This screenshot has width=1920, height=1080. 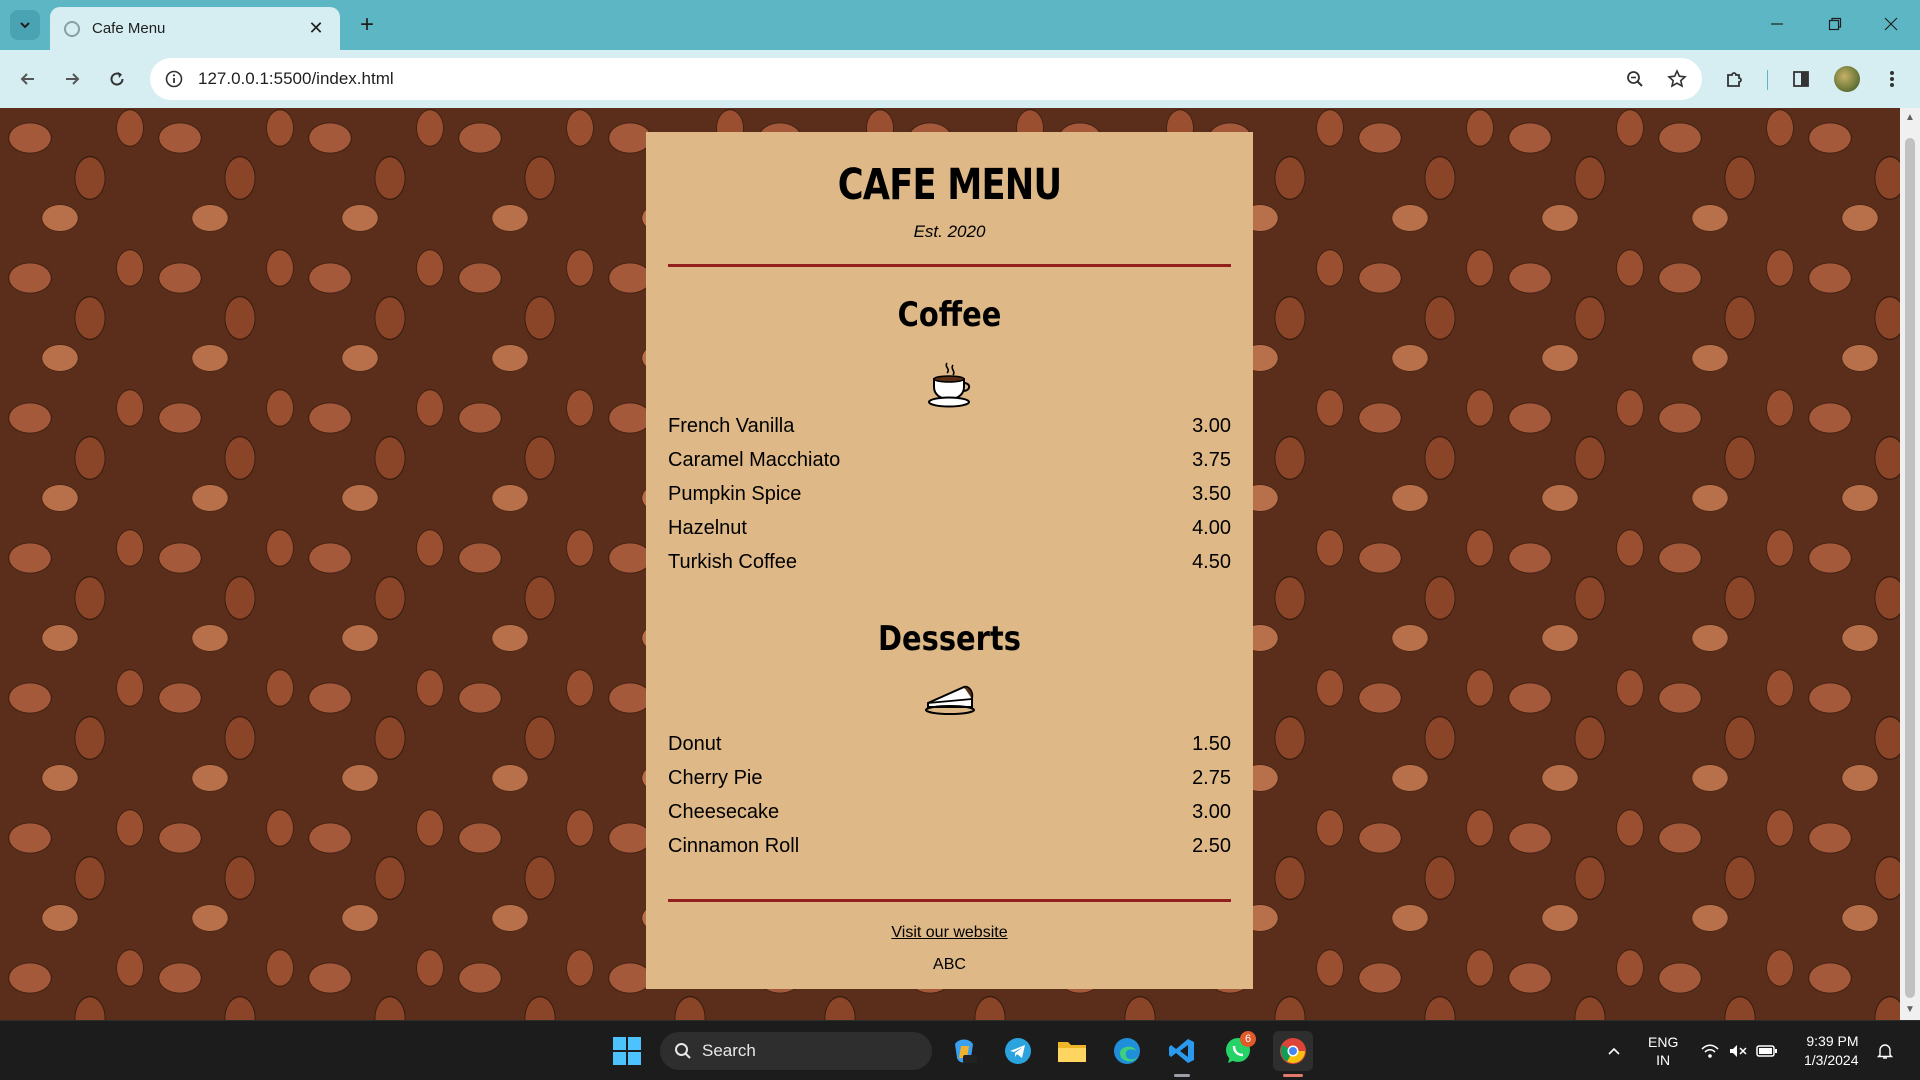 What do you see at coordinates (949, 231) in the screenshot?
I see `established-text: Est. 2020` at bounding box center [949, 231].